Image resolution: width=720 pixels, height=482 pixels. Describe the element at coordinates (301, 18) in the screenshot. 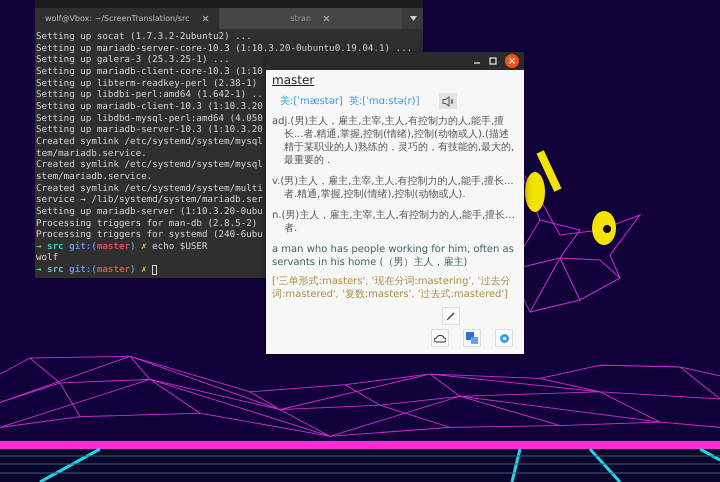

I see `tab-title: stran` at that location.